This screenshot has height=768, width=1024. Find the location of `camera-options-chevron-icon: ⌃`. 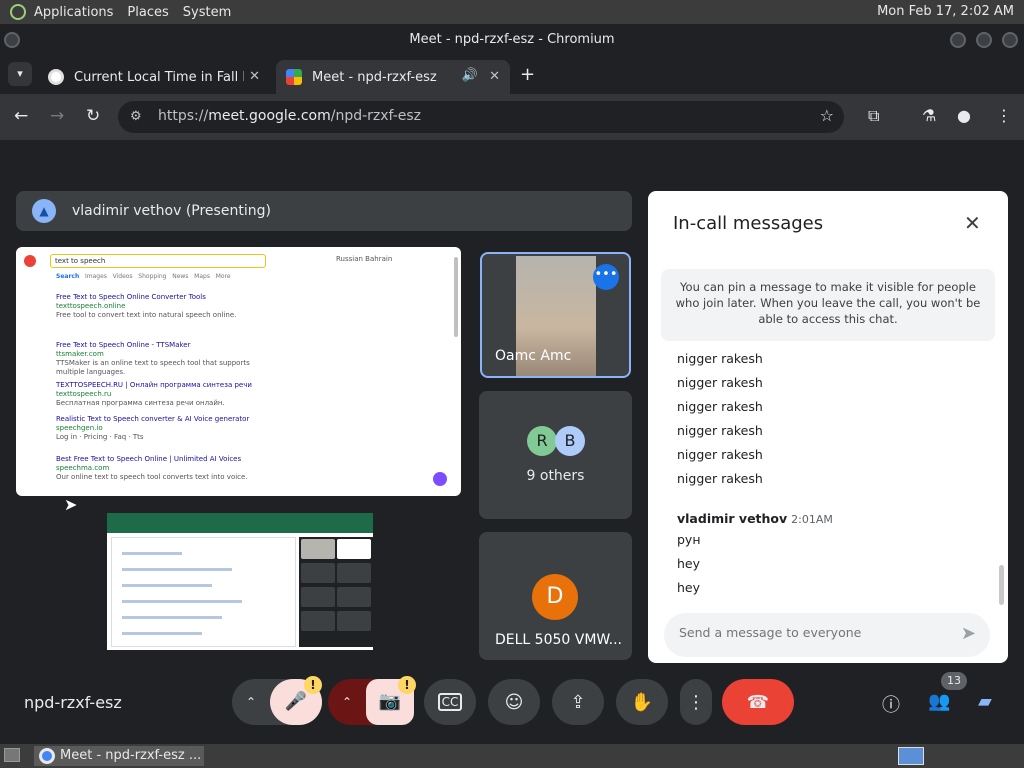

camera-options-chevron-icon: ⌃ is located at coordinates (347, 702).